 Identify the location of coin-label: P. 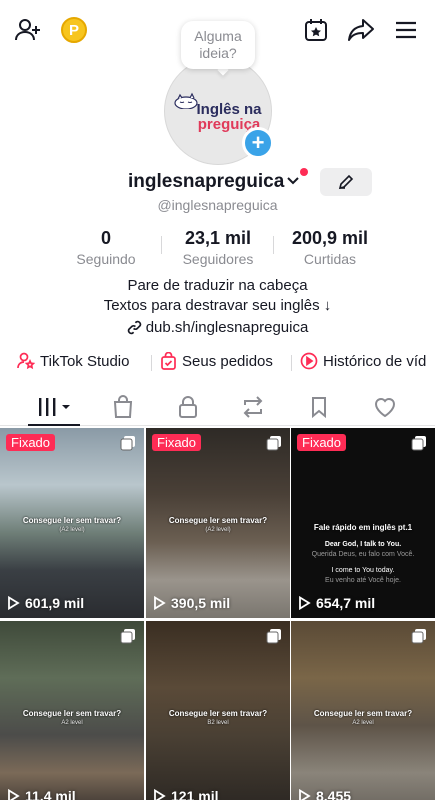
(73, 30).